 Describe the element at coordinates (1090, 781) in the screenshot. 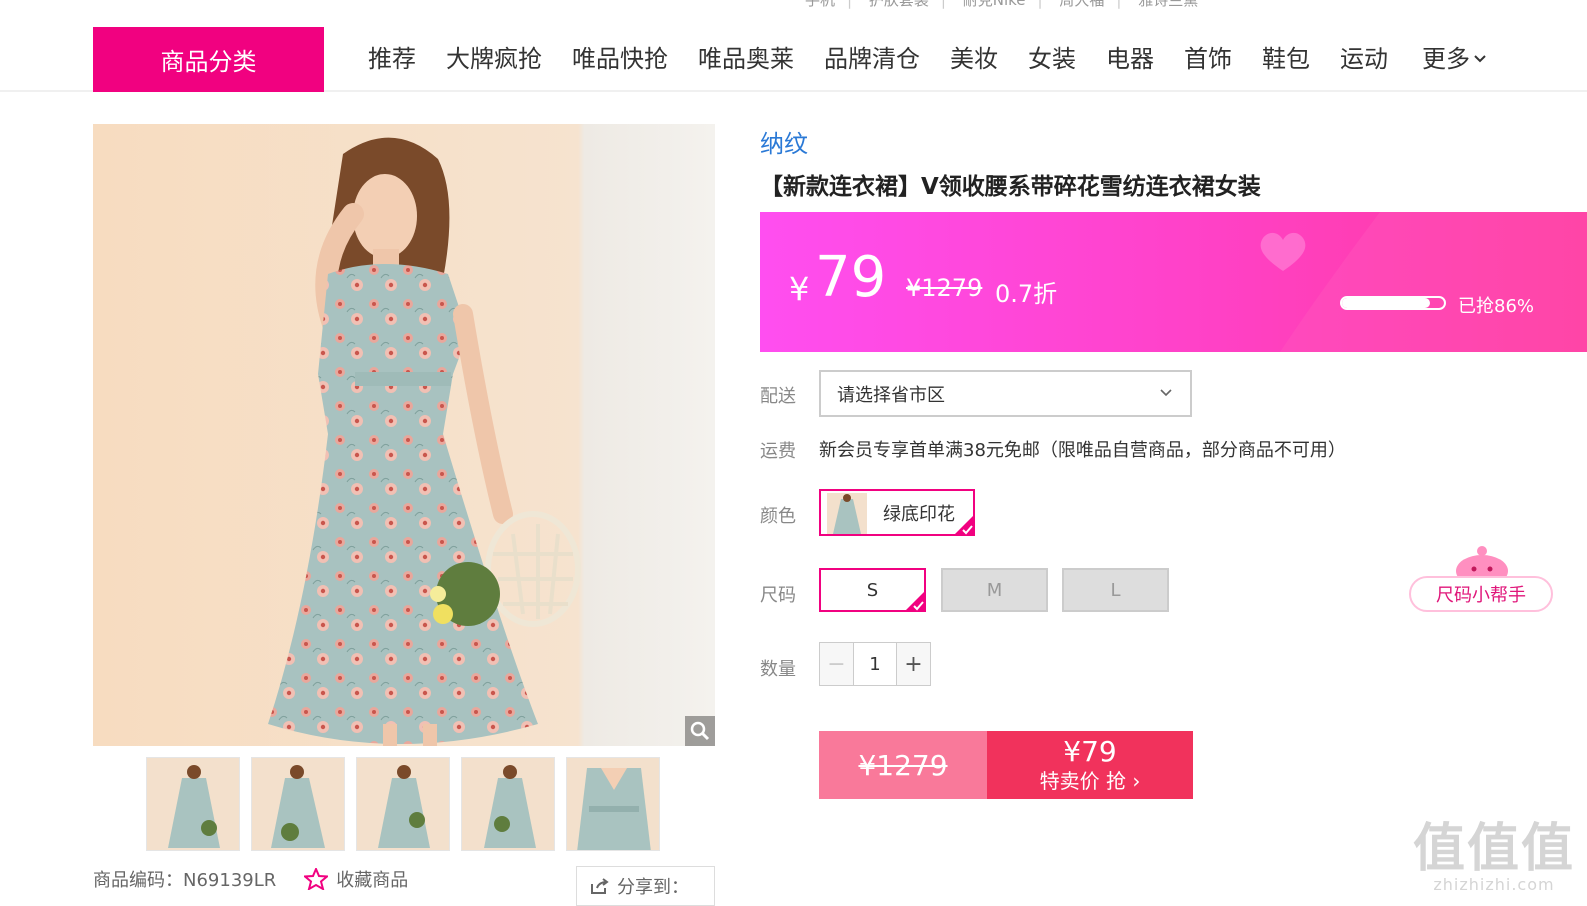

I see `buy-cta-label: 特卖价 抢 ›` at that location.